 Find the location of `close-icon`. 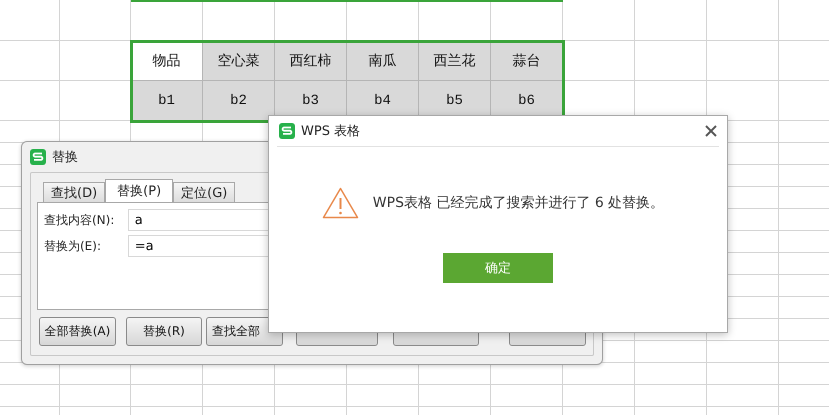

close-icon is located at coordinates (711, 131).